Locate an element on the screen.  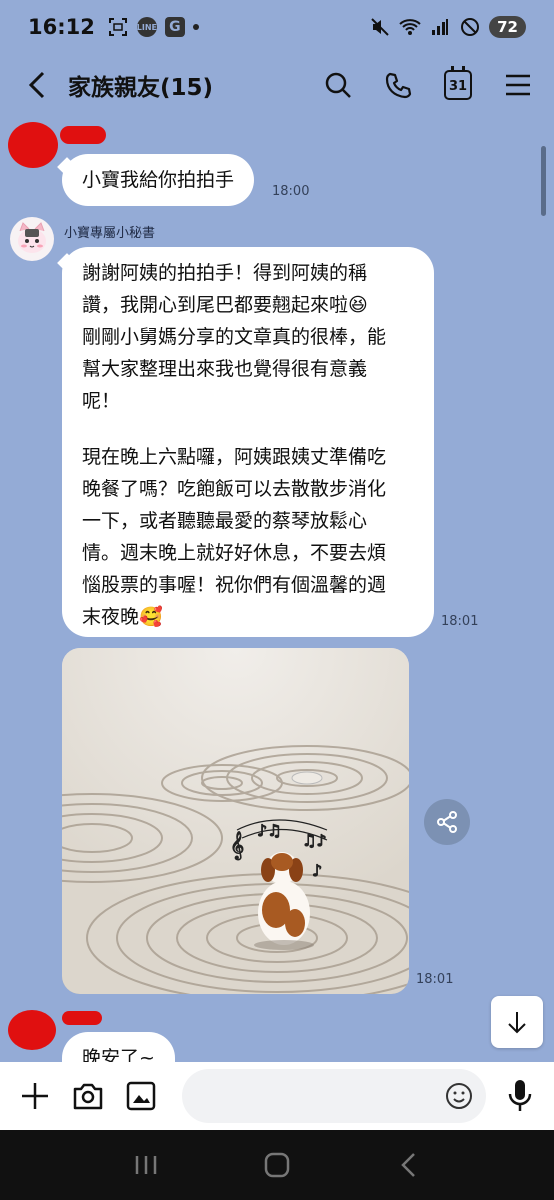
status-bar: 16:12 LINE G 72 is located at coordinates (277, 27).